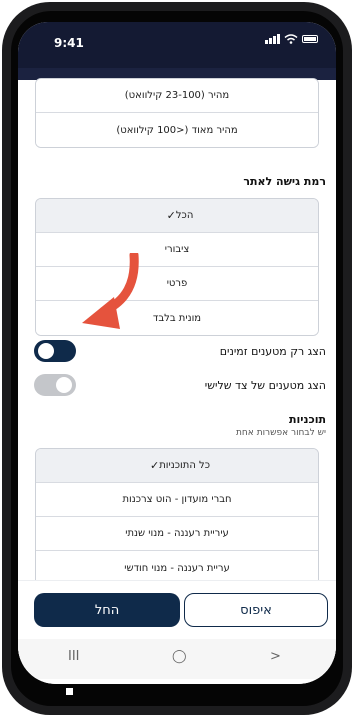 This screenshot has width=354, height=717. What do you see at coordinates (69, 691) in the screenshot?
I see `home-indicator` at bounding box center [69, 691].